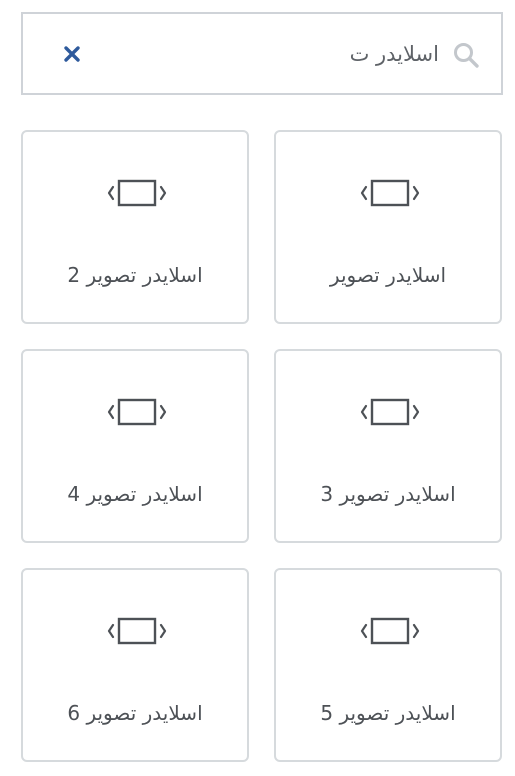  Describe the element at coordinates (135, 275) in the screenshot. I see `widget-label: اسلایدر تصویر 2` at that location.